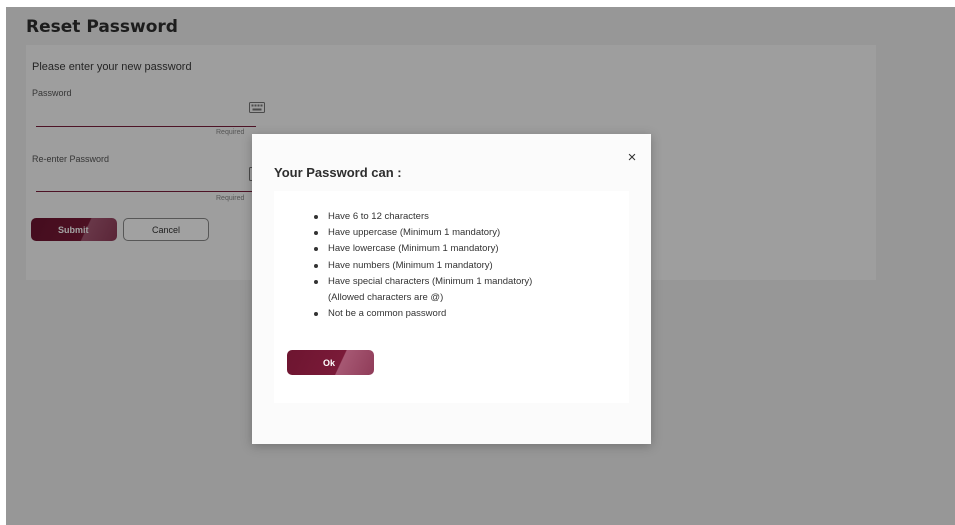  I want to click on rule-text: Have 6 to 12 characters, so click(378, 216).